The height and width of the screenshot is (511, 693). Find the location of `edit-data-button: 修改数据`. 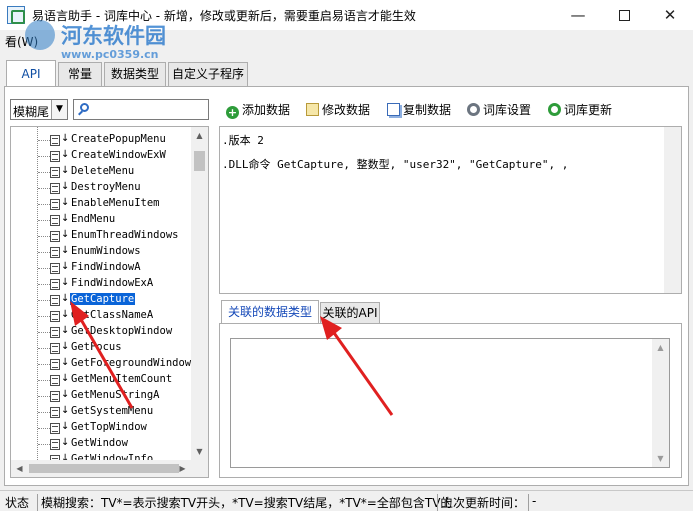

edit-data-button: 修改数据 is located at coordinates (338, 110).